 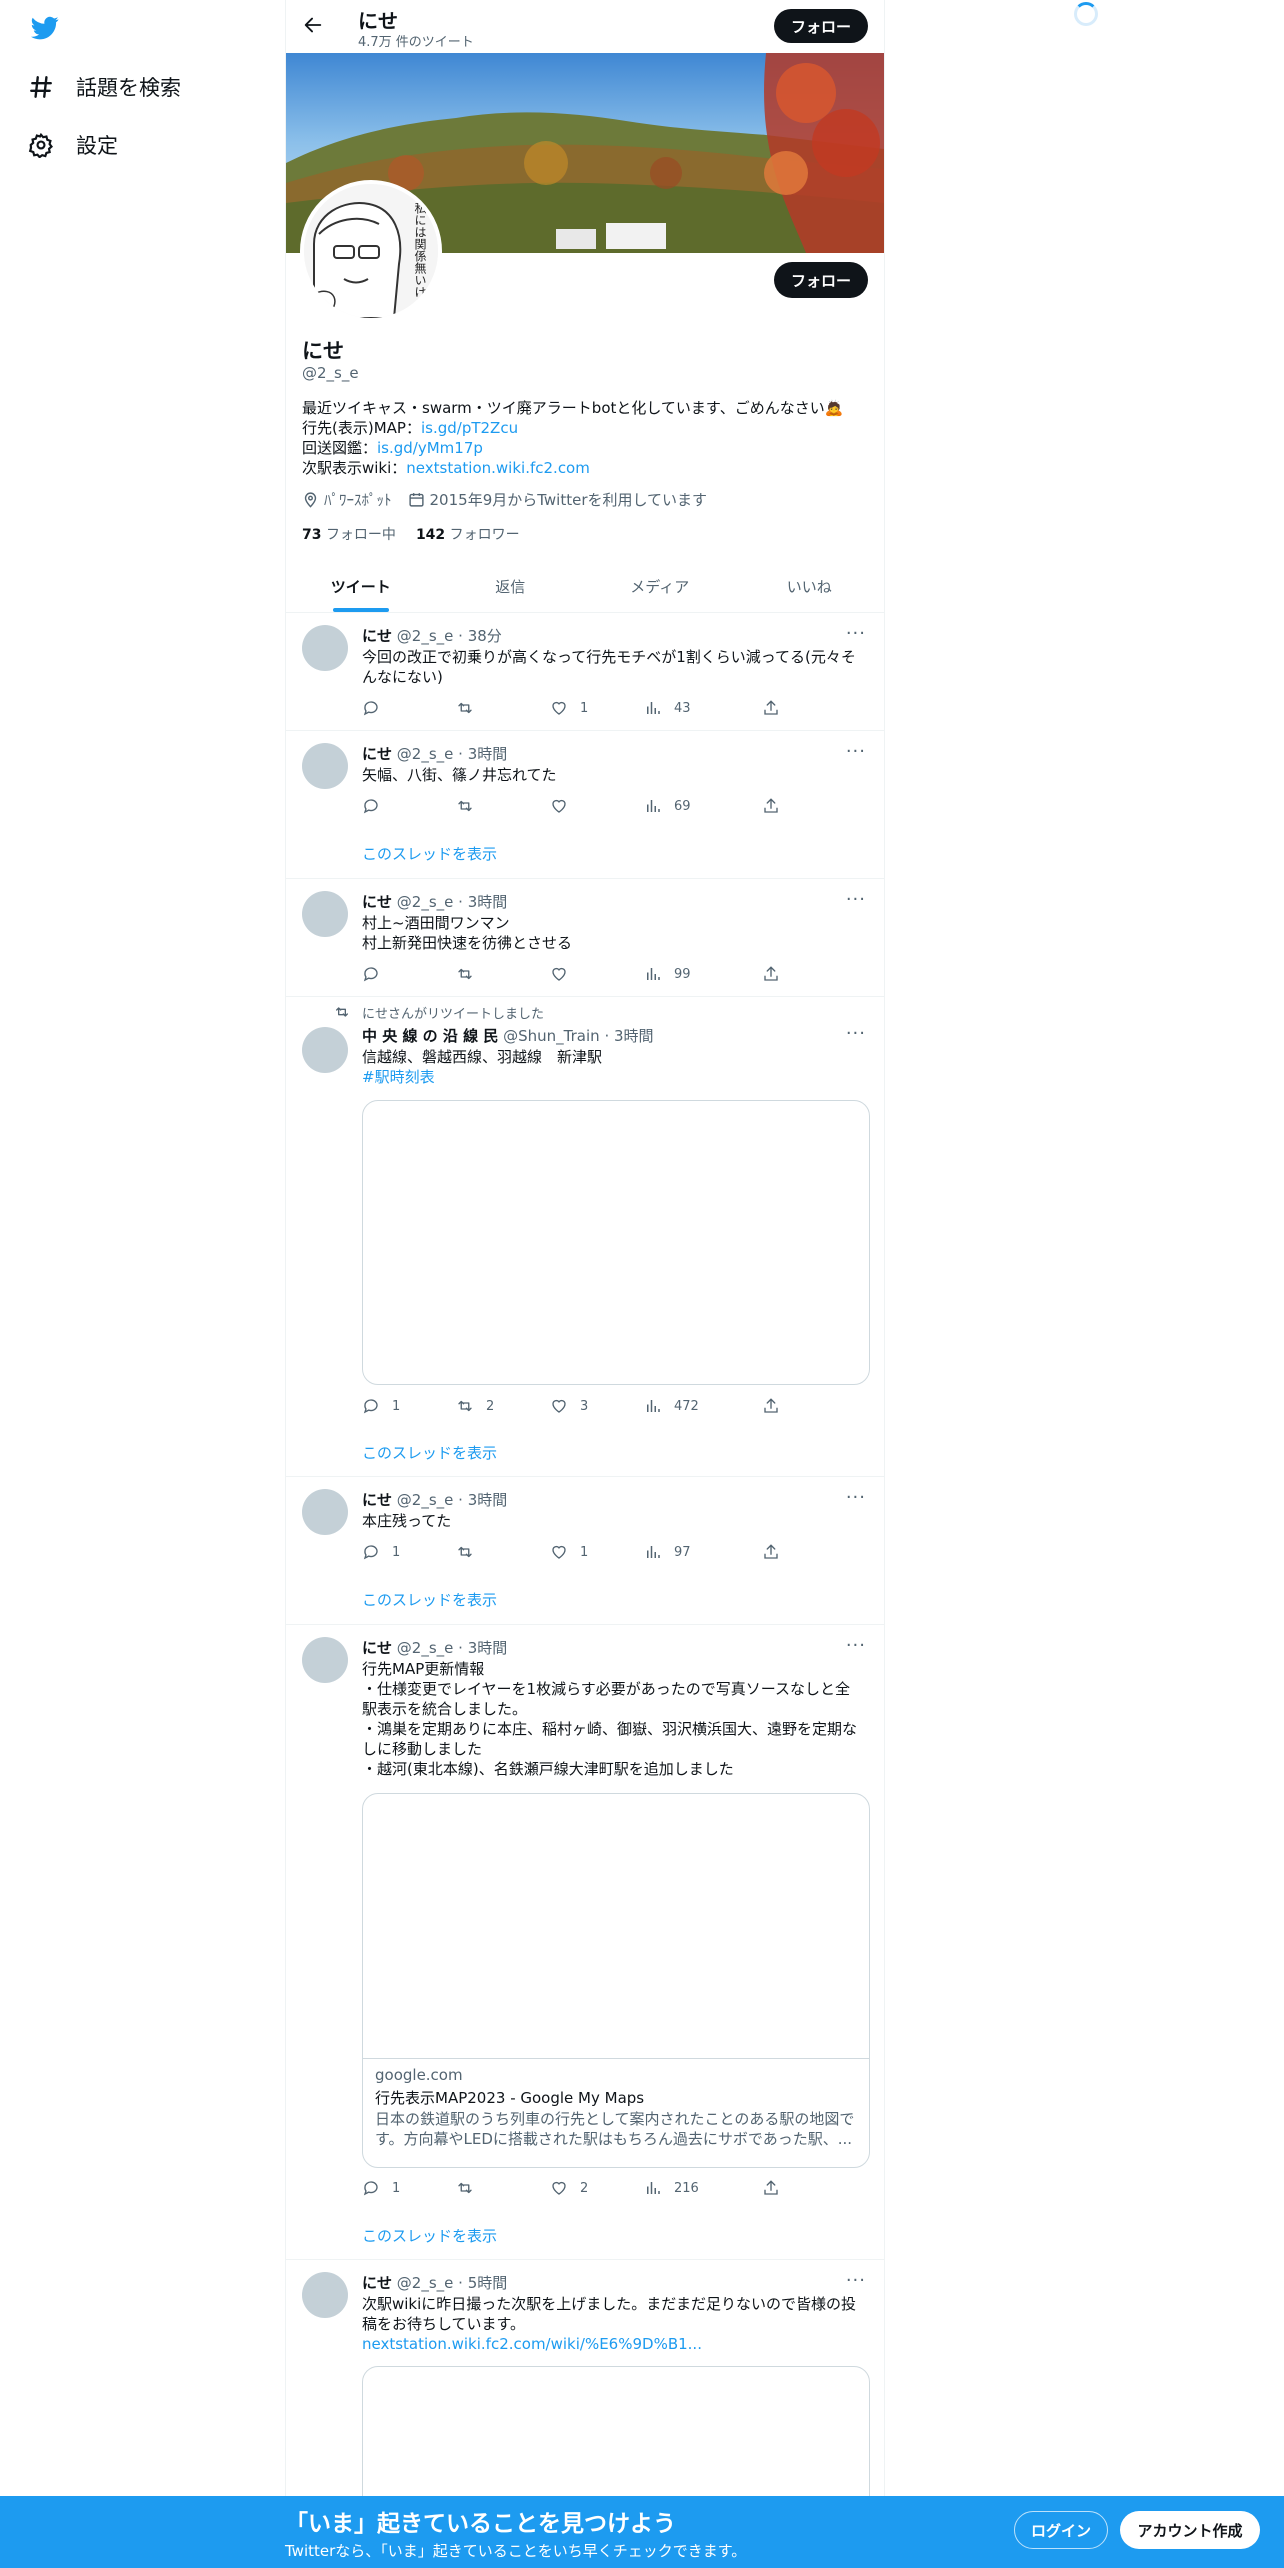 What do you see at coordinates (45, 28) in the screenshot?
I see `twitter-bird-icon` at bounding box center [45, 28].